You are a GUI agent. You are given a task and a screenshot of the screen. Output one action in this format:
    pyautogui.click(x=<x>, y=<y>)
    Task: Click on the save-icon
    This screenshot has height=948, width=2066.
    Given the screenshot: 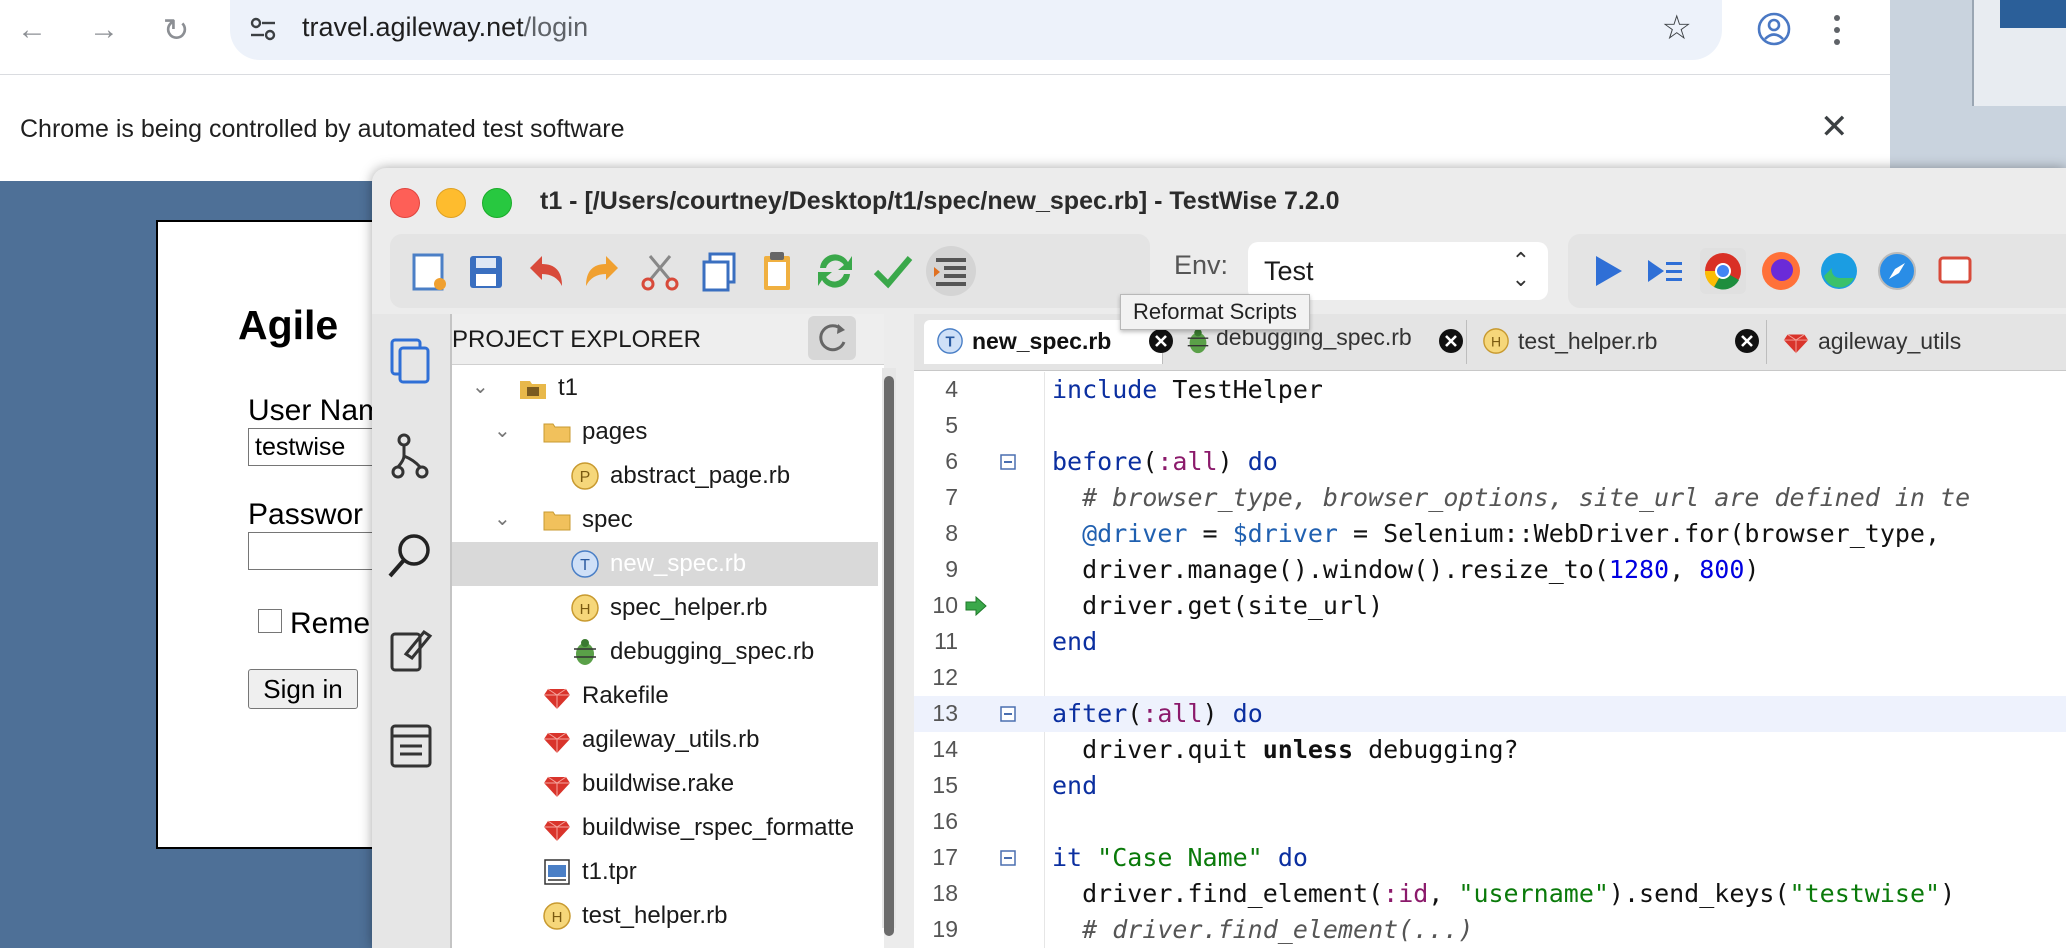 What is the action you would take?
    pyautogui.click(x=487, y=271)
    